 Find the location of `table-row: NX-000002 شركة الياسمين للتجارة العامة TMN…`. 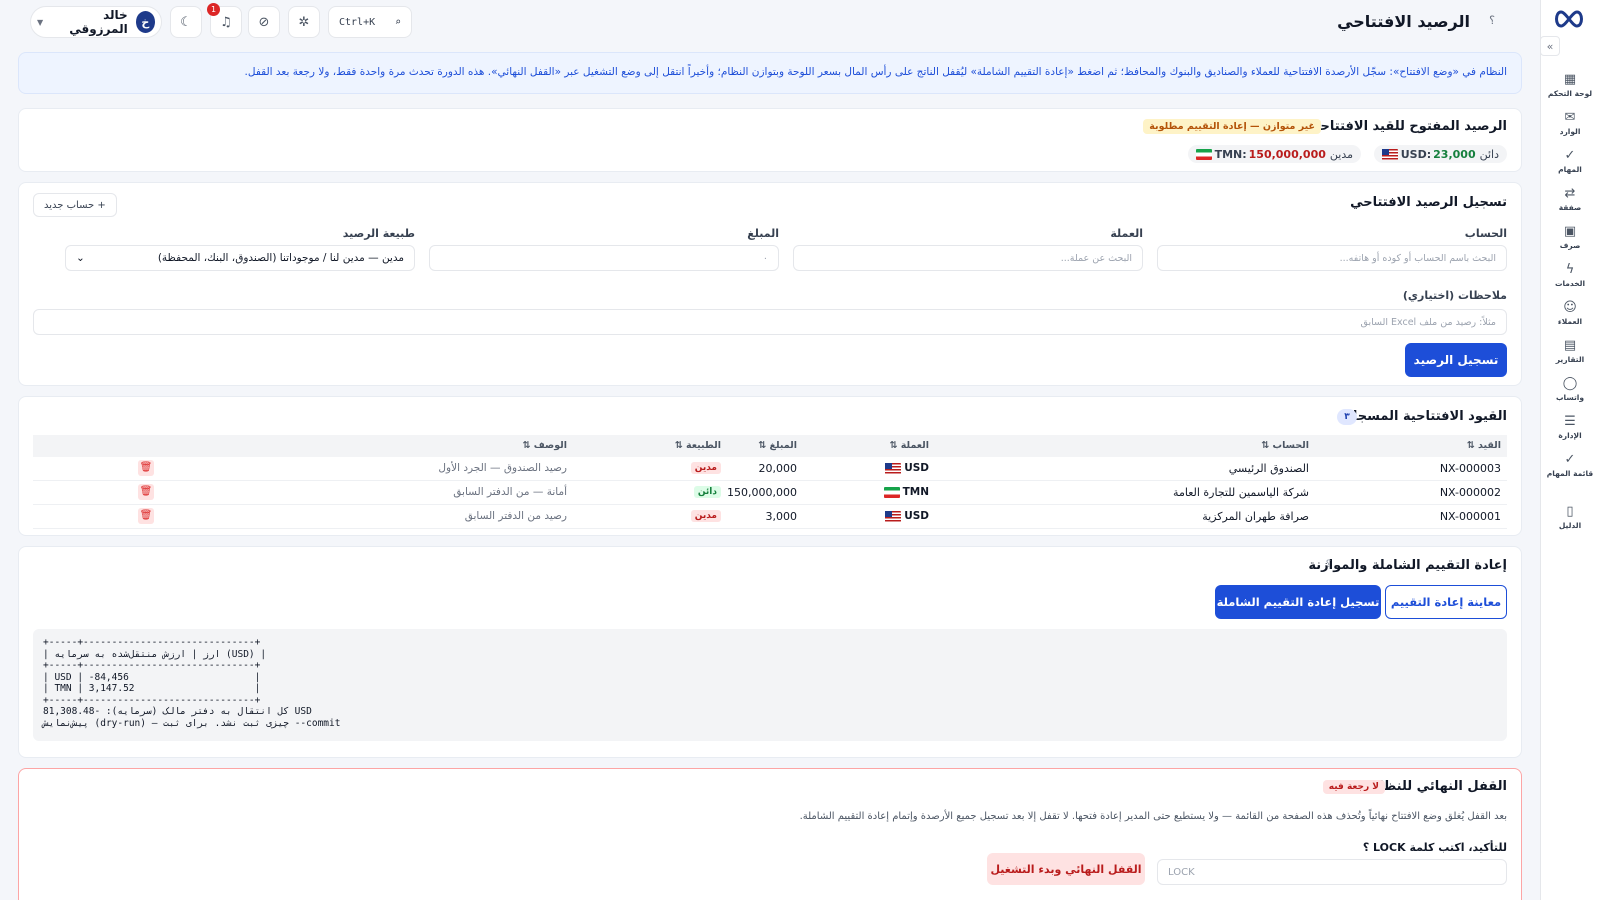

table-row: NX-000002 شركة الياسمين للتجارة العامة TMN… is located at coordinates (770, 493).